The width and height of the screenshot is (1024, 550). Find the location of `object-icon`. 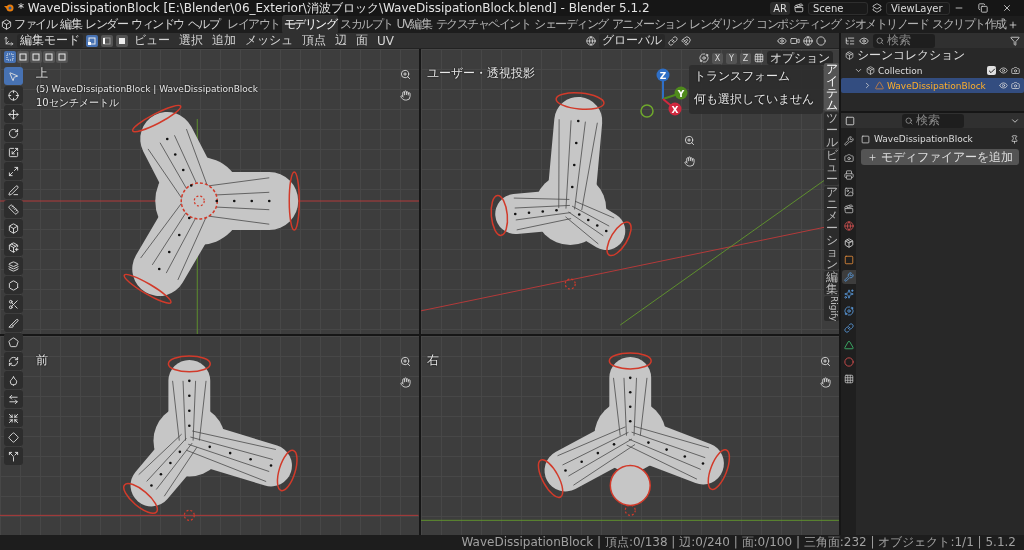

object-icon is located at coordinates (865, 139).